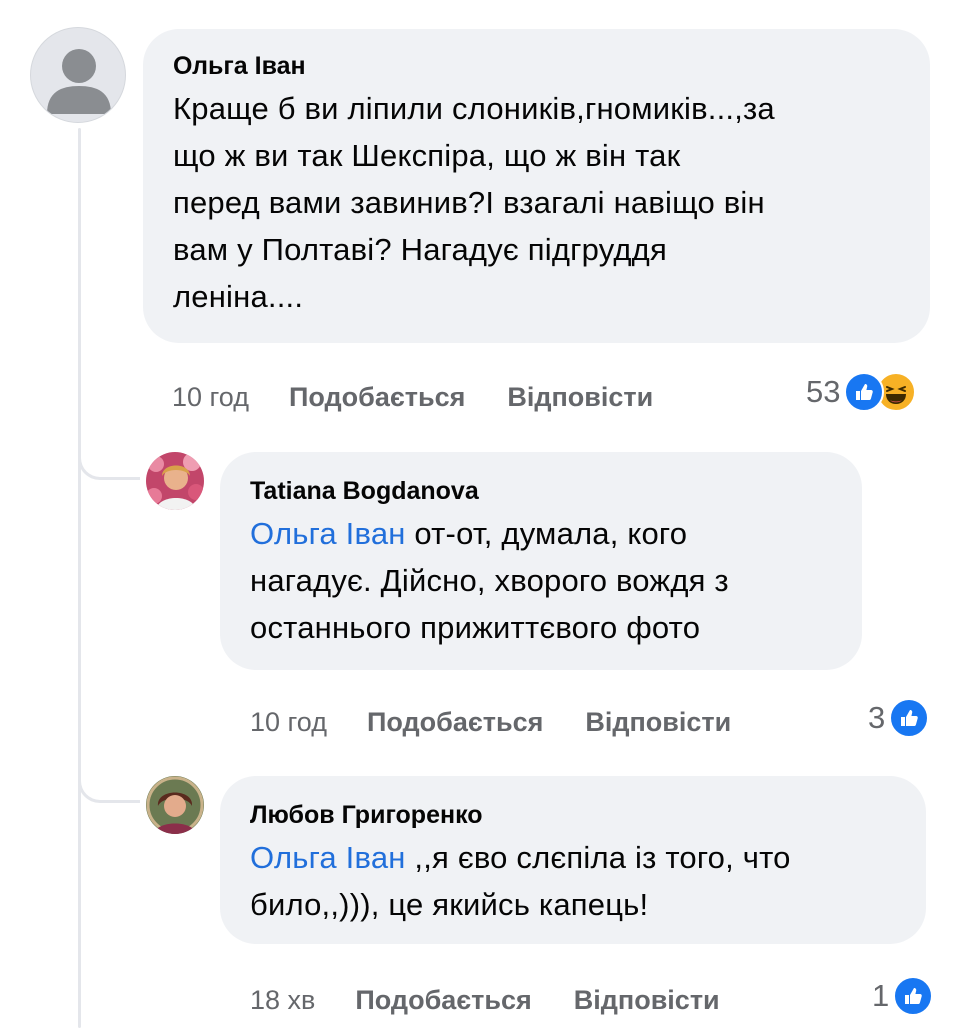 This screenshot has width=960, height=1028. Describe the element at coordinates (79, 578) in the screenshot. I see `thread-line` at that location.